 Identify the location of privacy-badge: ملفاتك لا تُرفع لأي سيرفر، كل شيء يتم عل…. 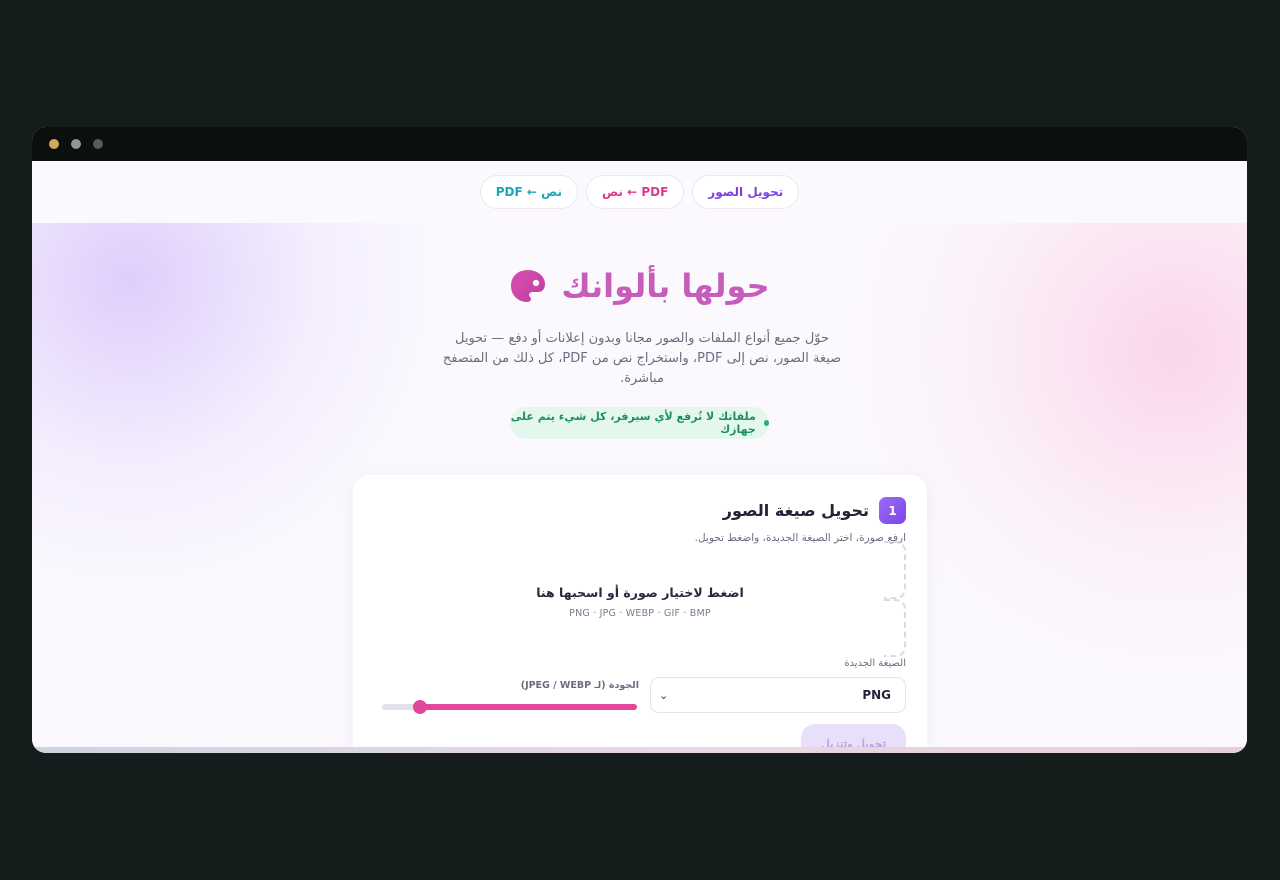
(639, 423).